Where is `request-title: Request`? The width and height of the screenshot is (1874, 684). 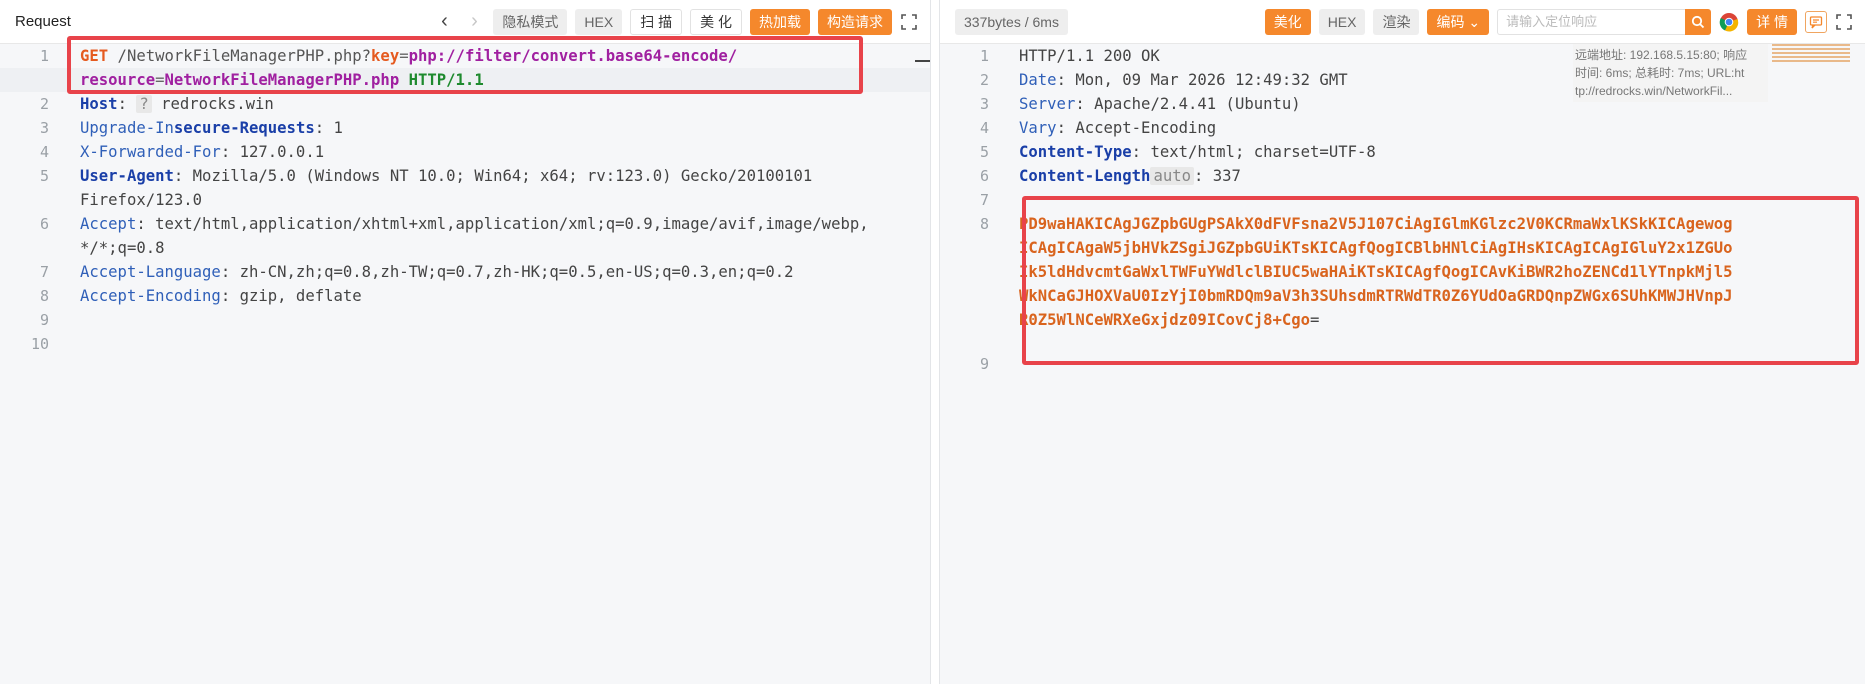 request-title: Request is located at coordinates (43, 21).